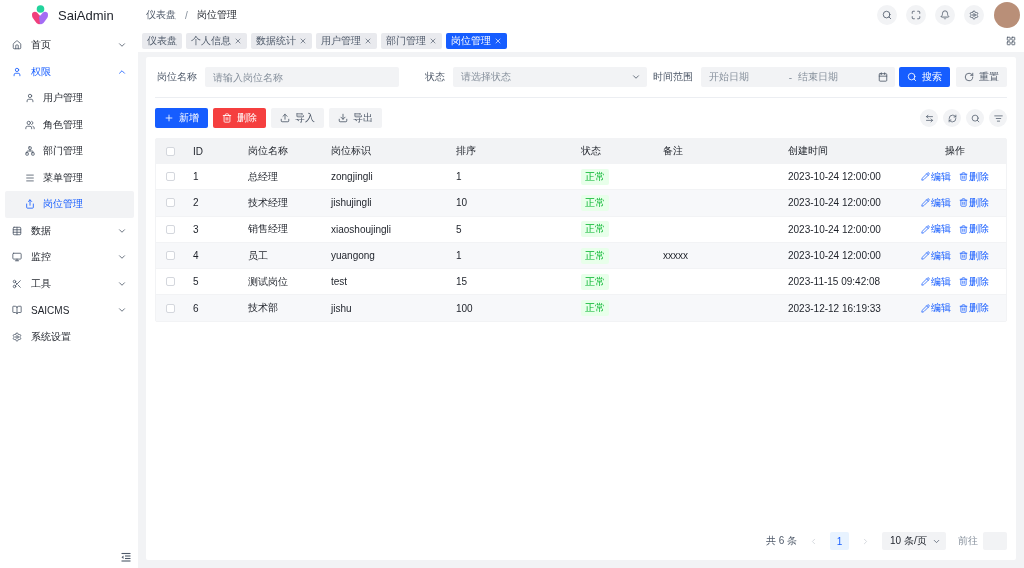  I want to click on submenu-item: 菜单管理, so click(69, 177).